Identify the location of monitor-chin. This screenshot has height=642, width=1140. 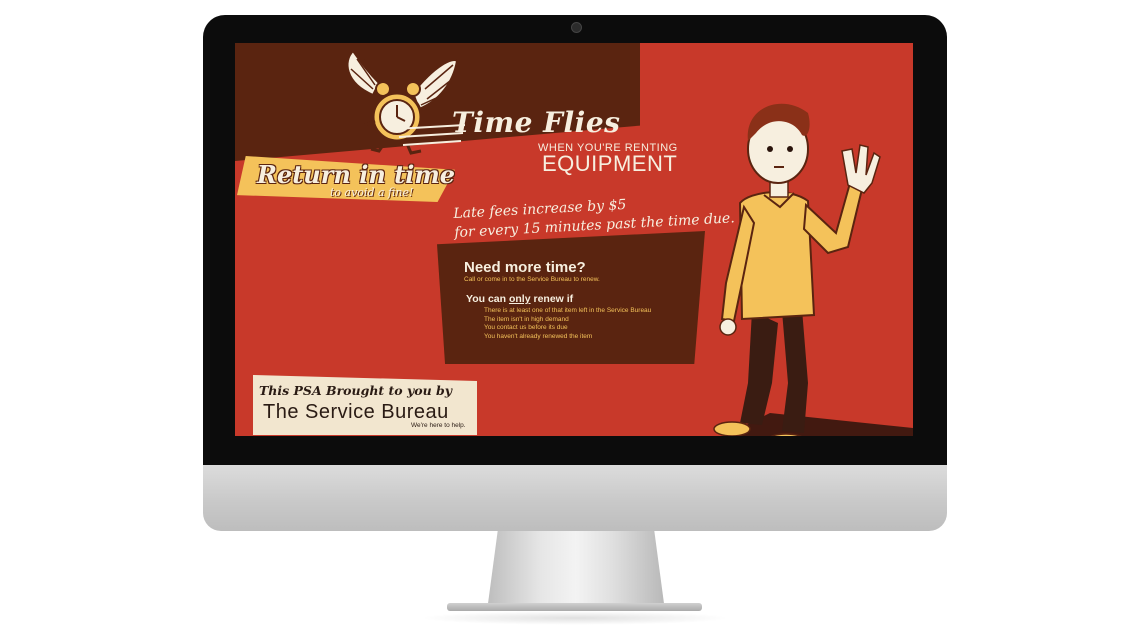
(575, 498).